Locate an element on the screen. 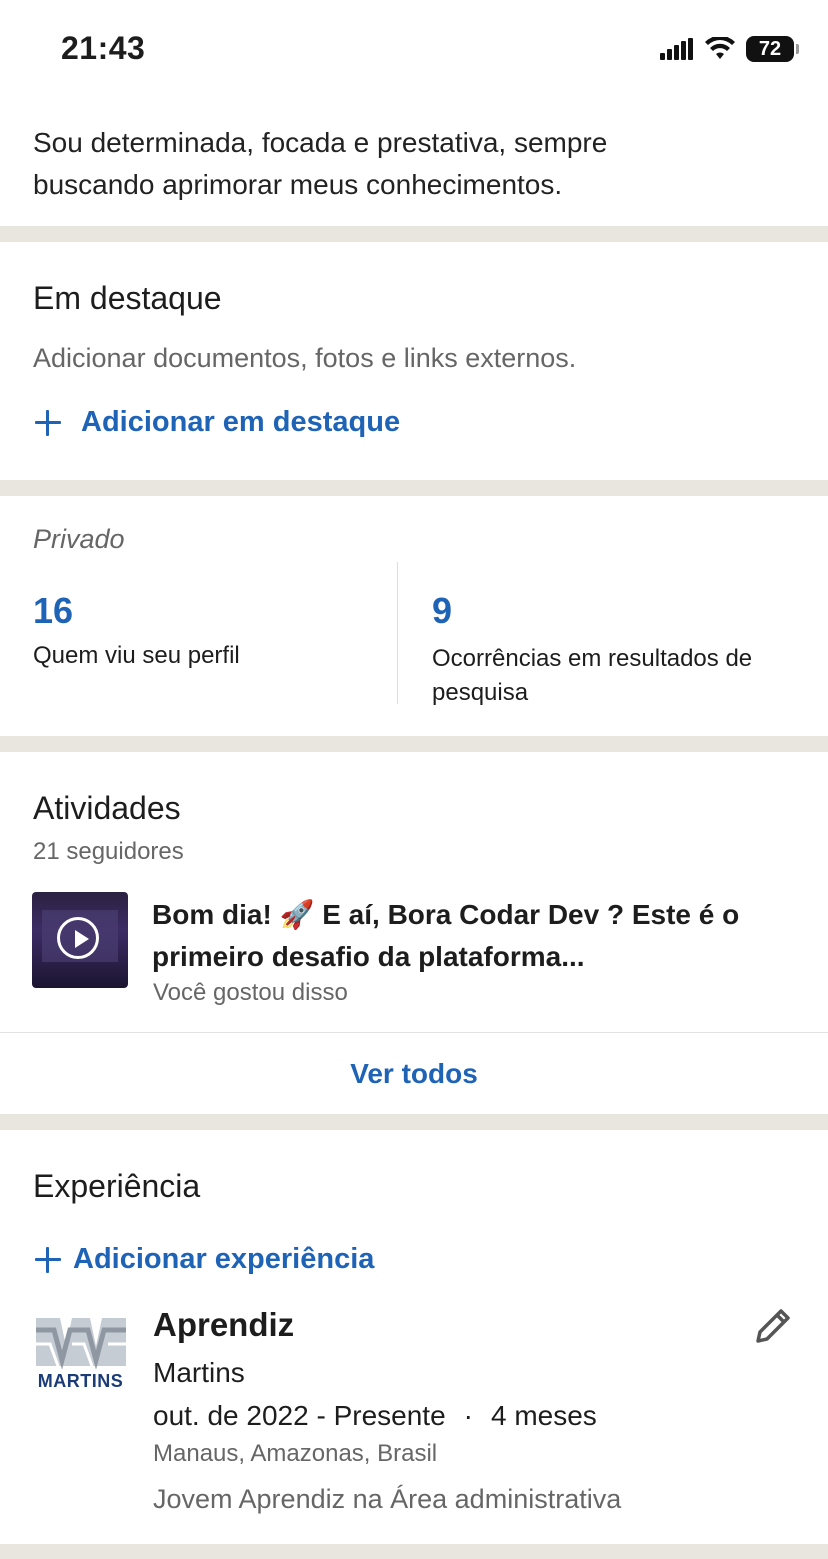  profile-views-label: Quem viu seu perfil is located at coordinates (136, 655).